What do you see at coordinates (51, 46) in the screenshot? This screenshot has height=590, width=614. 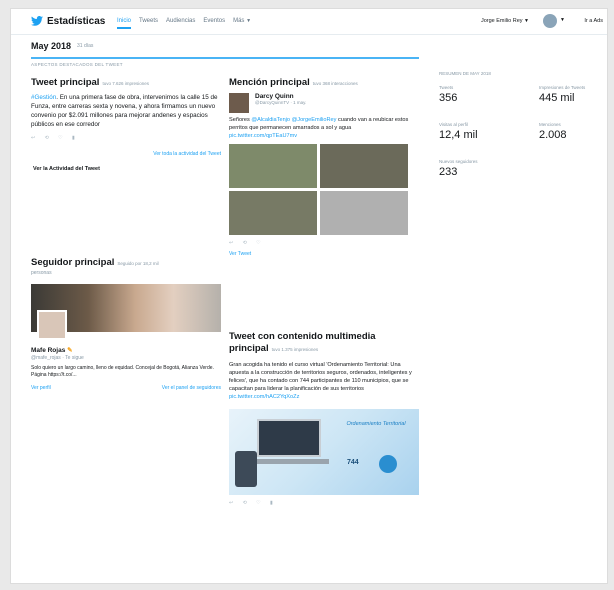 I see `period-title: May 2018` at bounding box center [51, 46].